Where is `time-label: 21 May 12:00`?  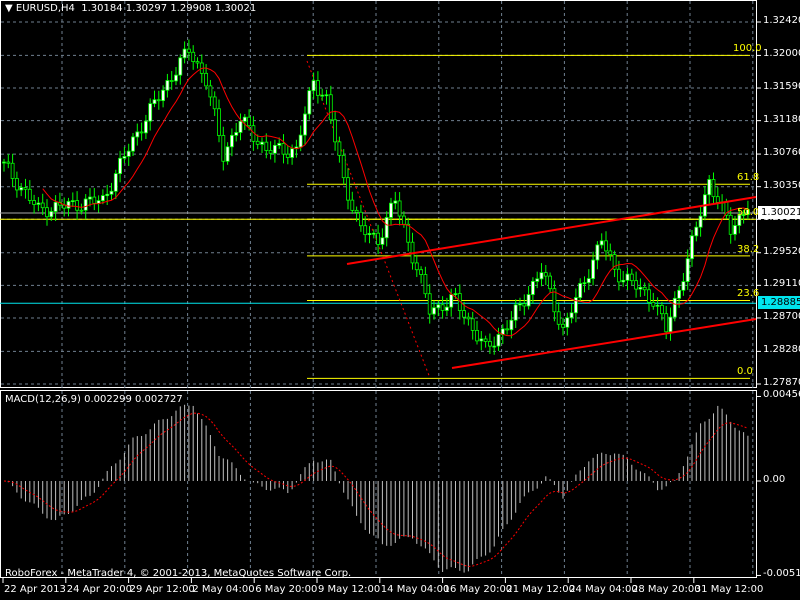 time-label: 21 May 12:00 is located at coordinates (540, 589).